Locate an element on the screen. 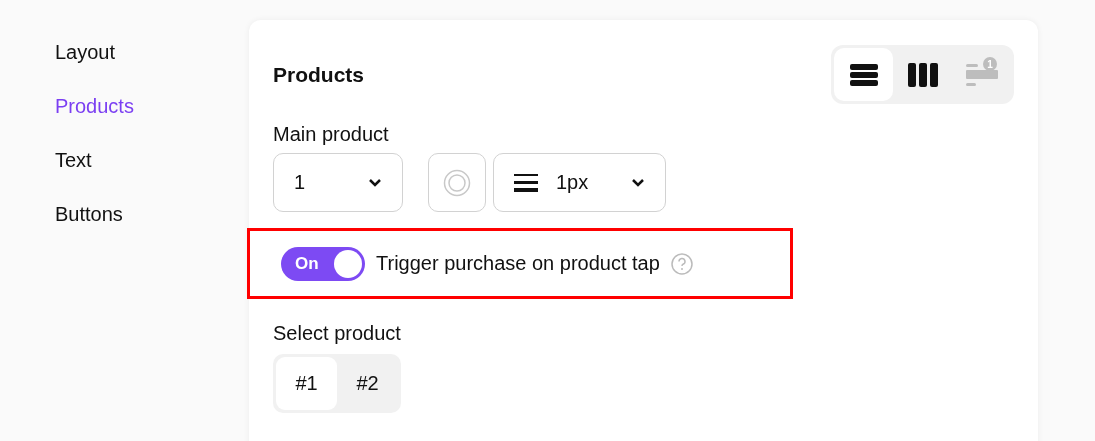  layout-option is located at coordinates (863, 74).